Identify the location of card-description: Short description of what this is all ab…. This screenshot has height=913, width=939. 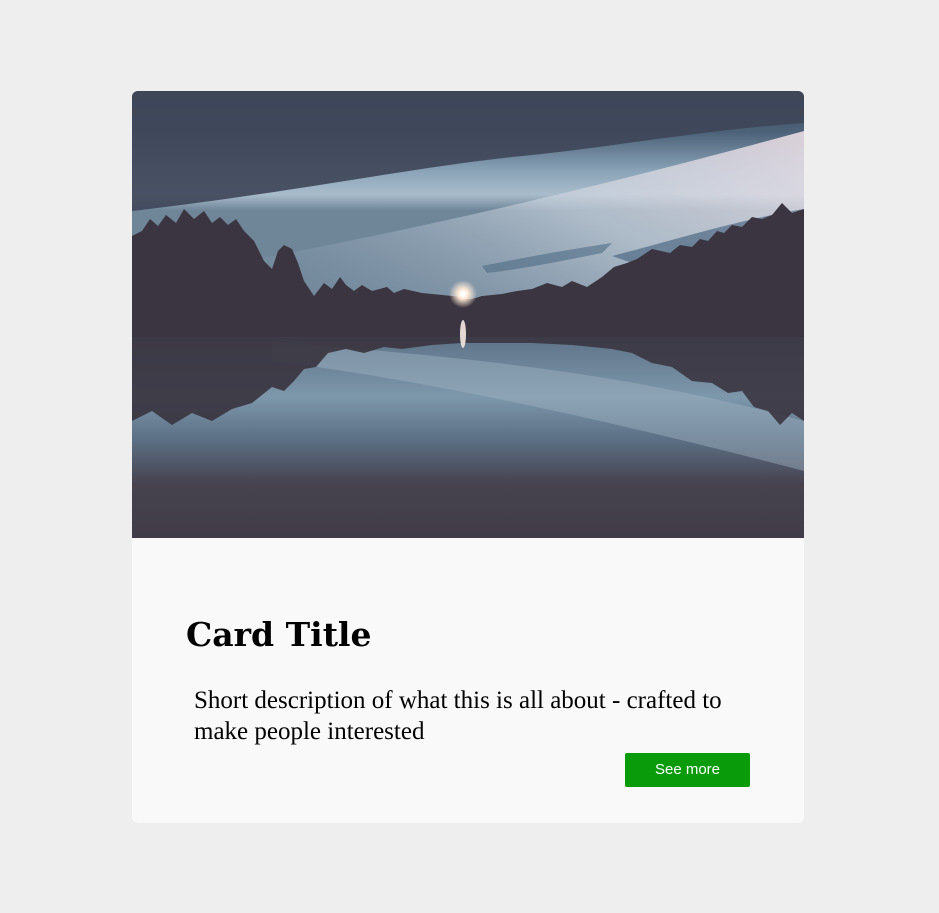
(458, 716).